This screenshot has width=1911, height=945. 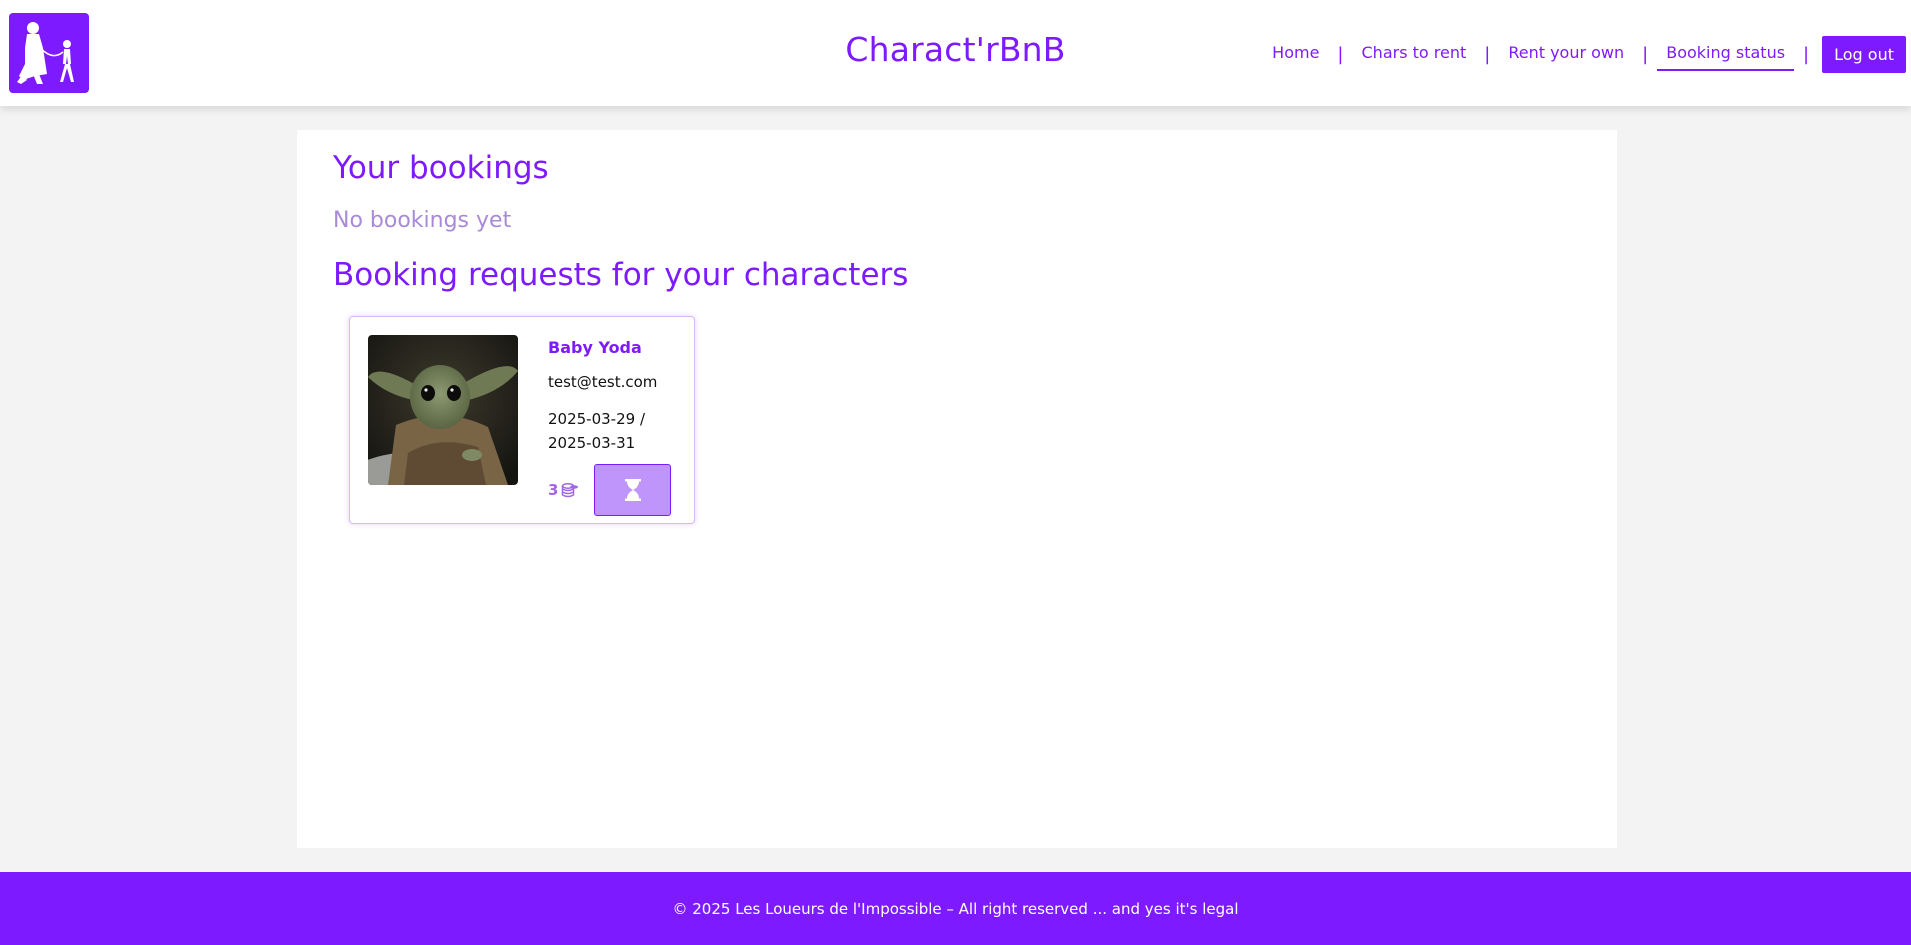 I want to click on hourglass-icon, so click(x=632, y=490).